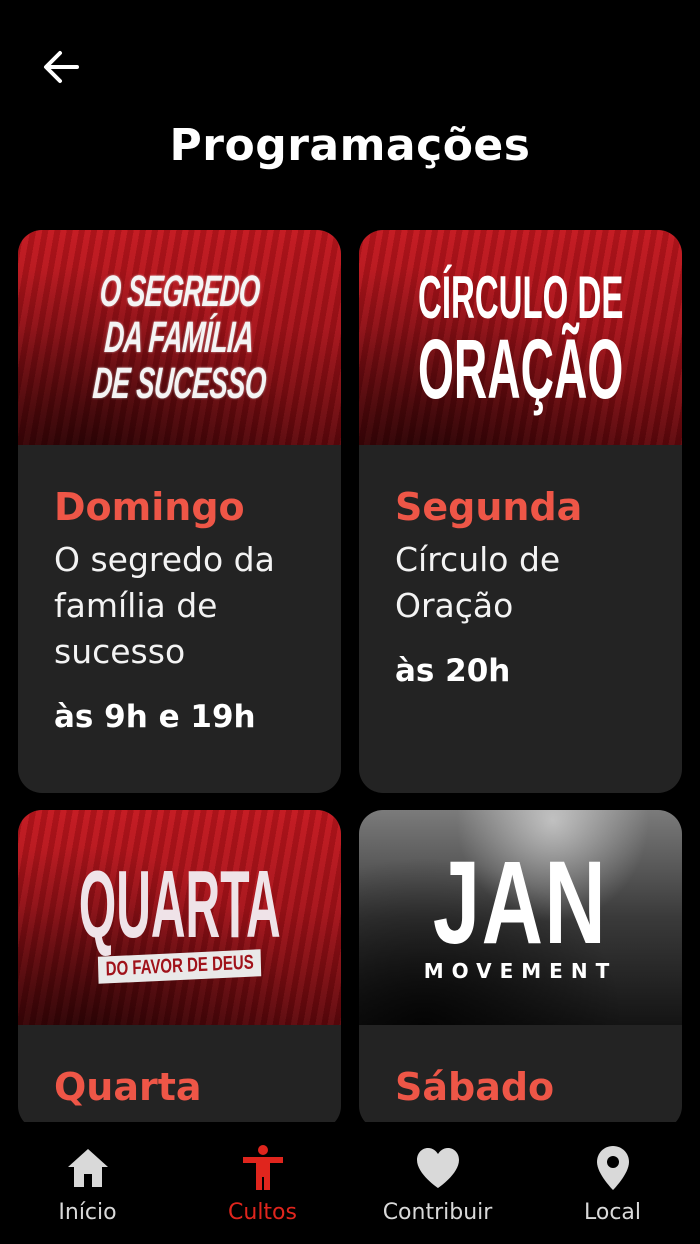  I want to click on event-card-quarta: QUARTA DO FAVOR DE DEUS Quarta, so click(179, 970).